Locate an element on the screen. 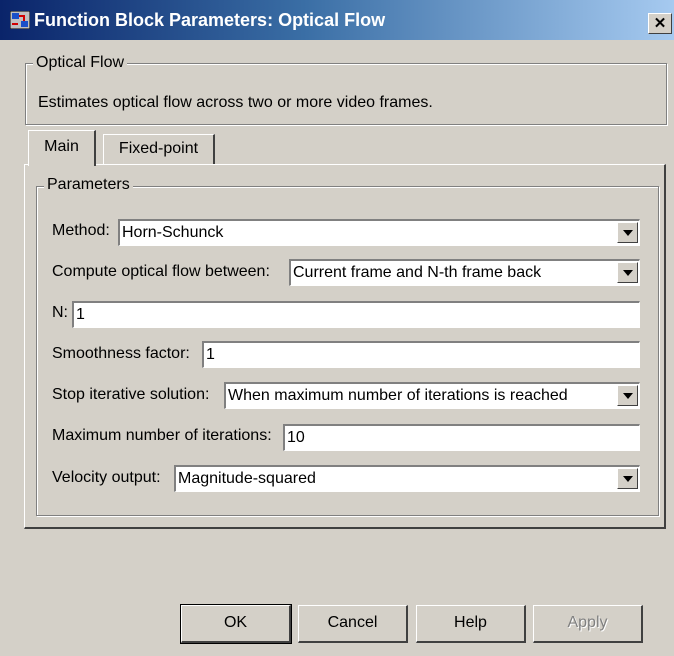  stop-solution-label: Stop iterative solution: is located at coordinates (131, 394).